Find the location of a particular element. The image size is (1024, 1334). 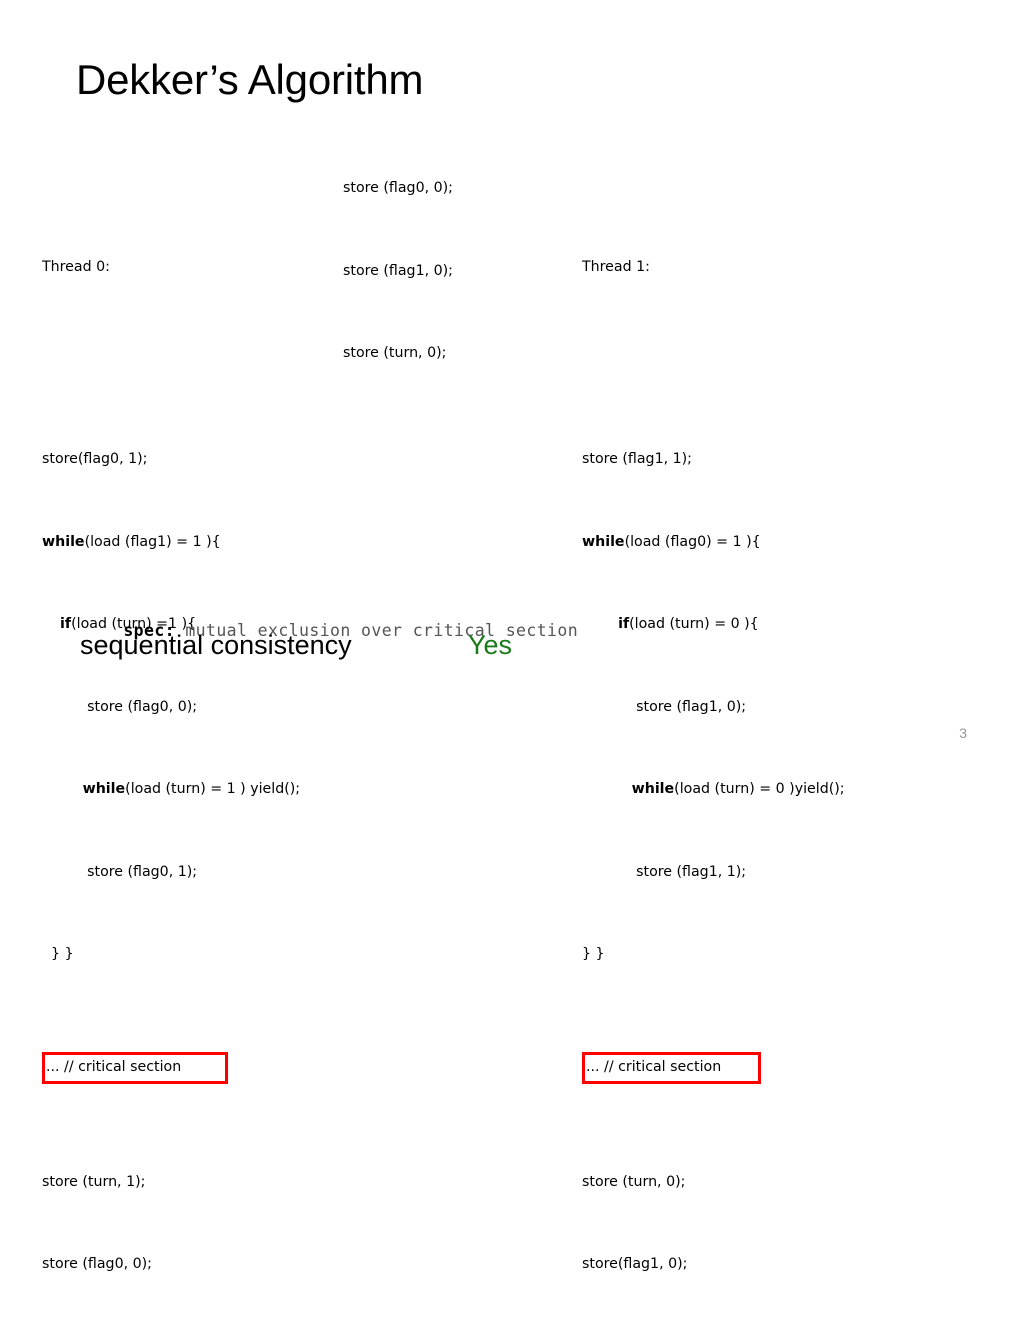

code-line: while(load (turn) = 1 ) yield(); is located at coordinates (171, 790).